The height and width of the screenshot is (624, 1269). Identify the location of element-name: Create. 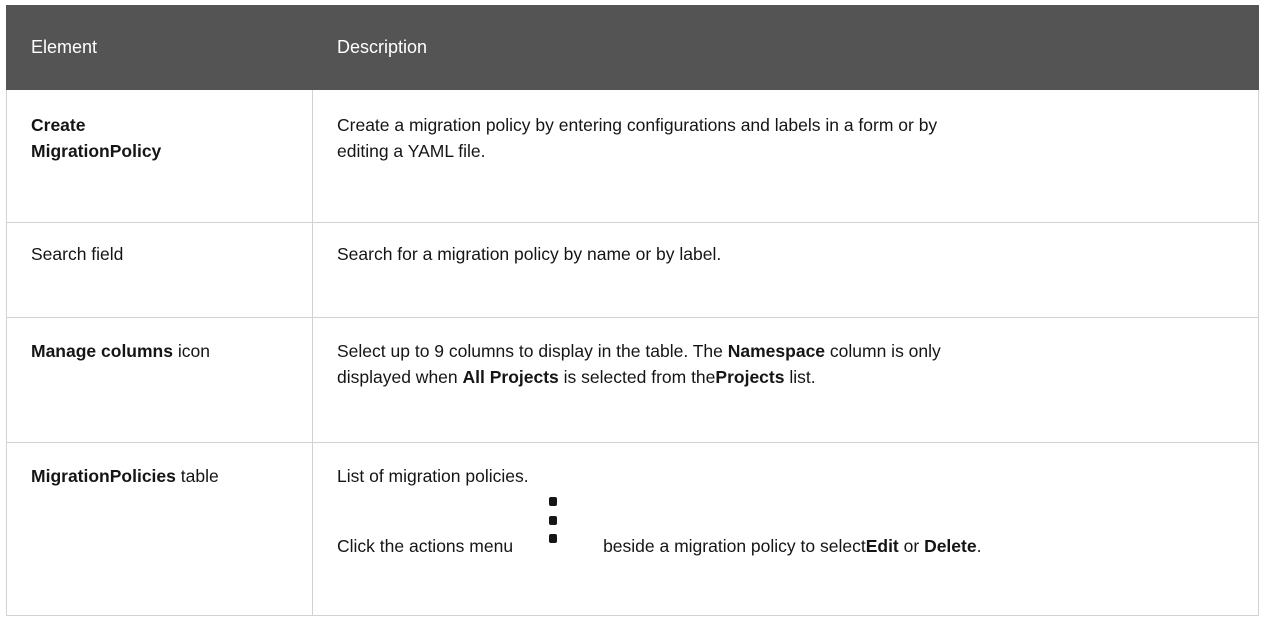
(58, 125).